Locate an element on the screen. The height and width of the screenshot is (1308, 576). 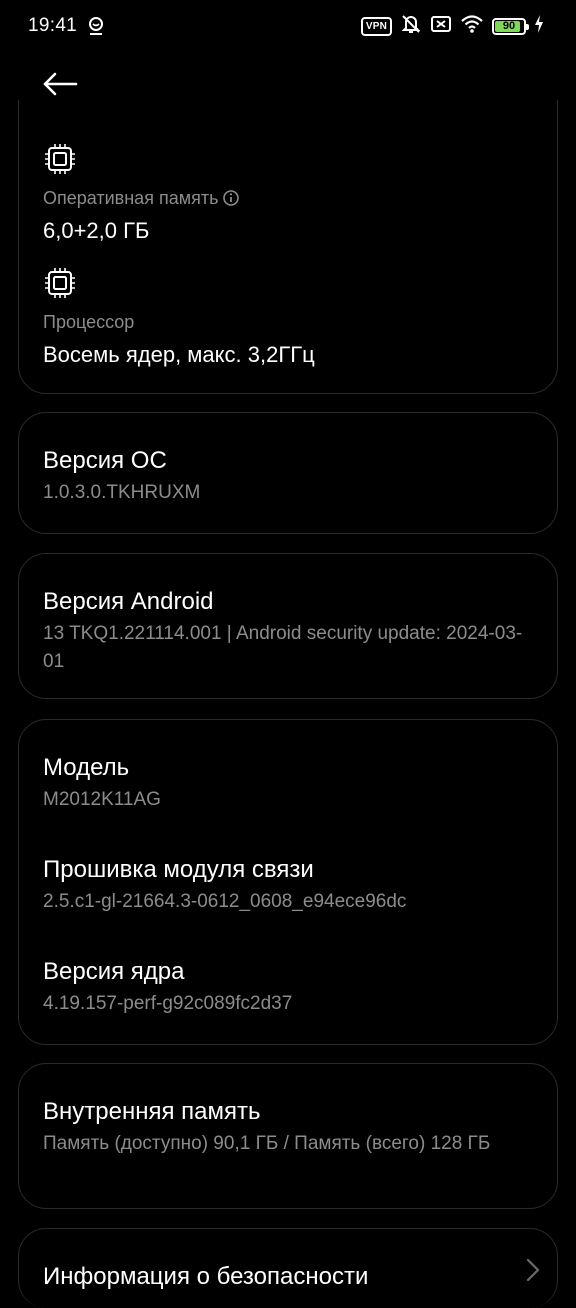
back-arrow-icon is located at coordinates (60, 84).